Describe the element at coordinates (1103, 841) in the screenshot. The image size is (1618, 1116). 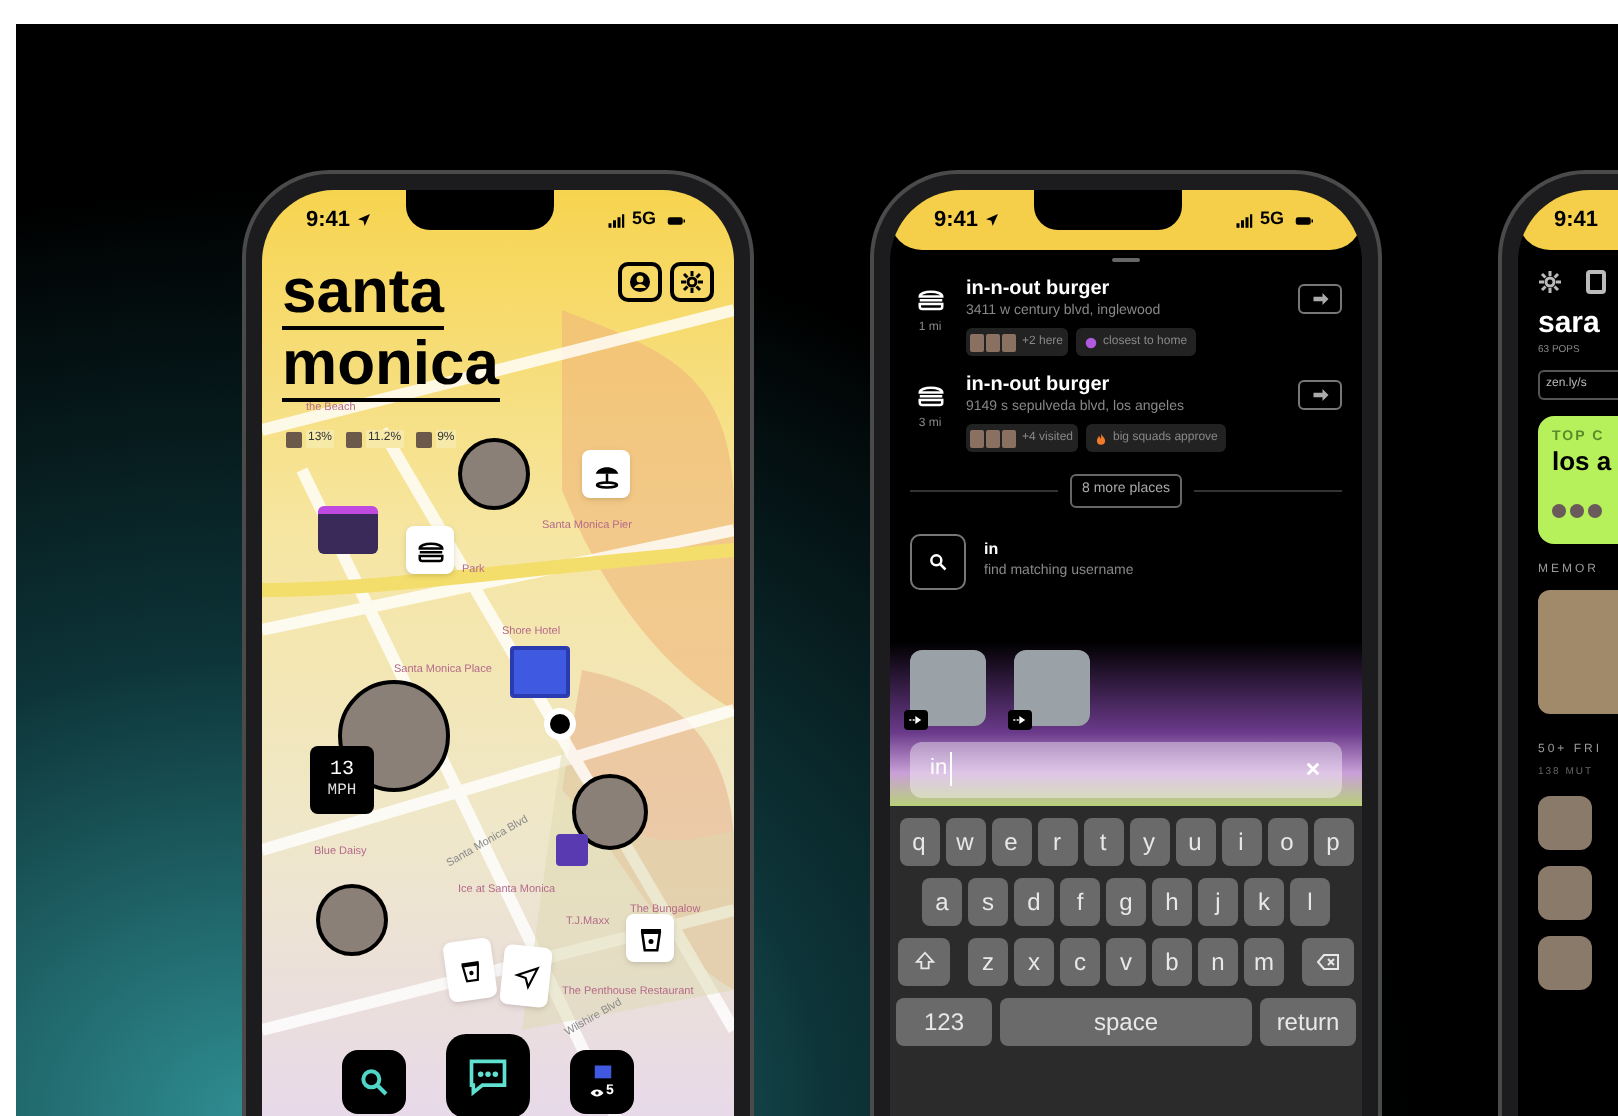
I see `keyboard-key: t` at that location.